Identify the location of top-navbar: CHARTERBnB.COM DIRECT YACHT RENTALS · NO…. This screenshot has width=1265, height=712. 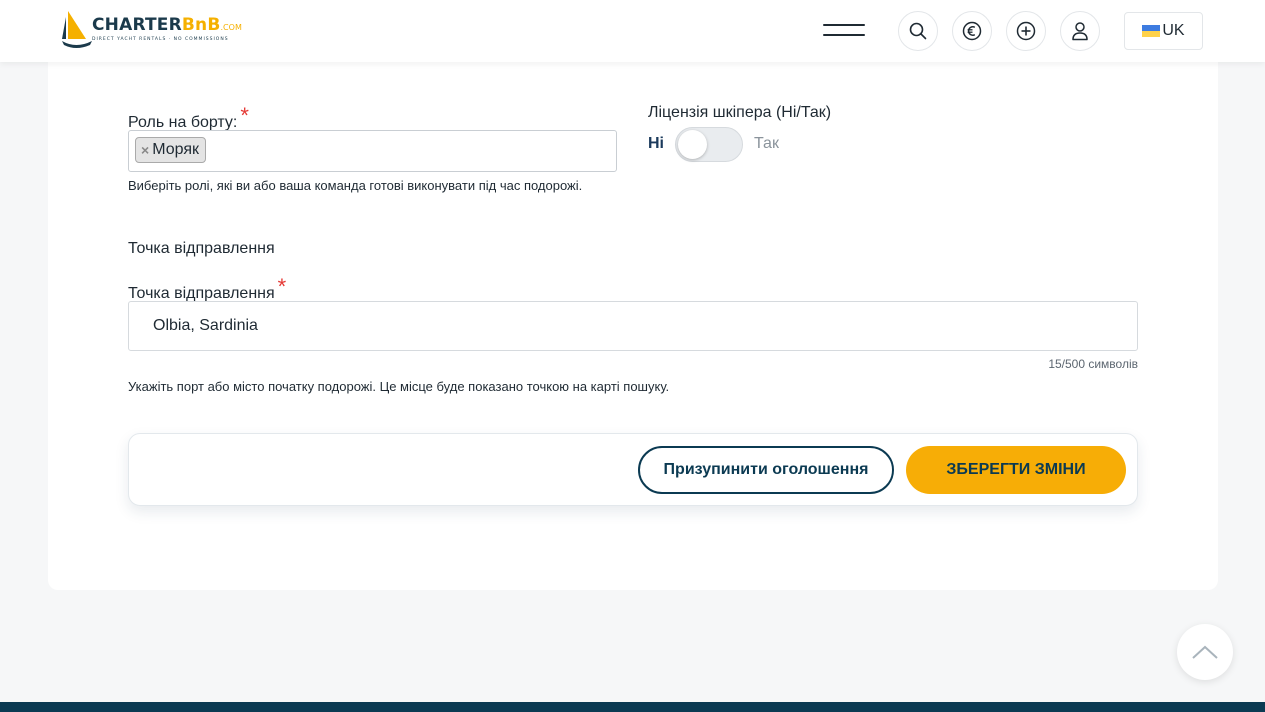
(632, 31).